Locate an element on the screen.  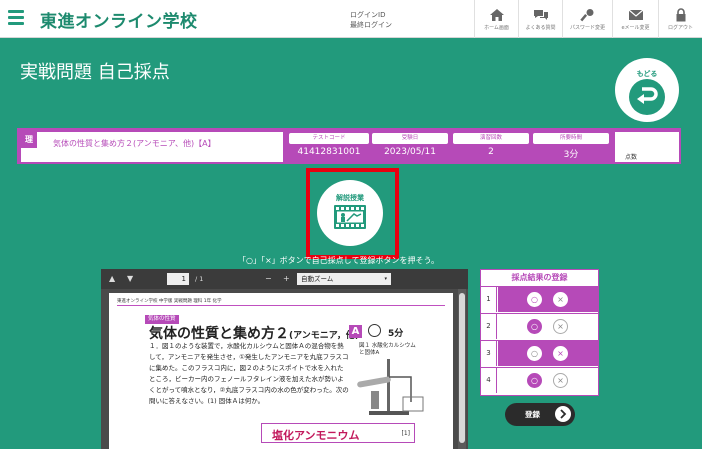
lab-apparatus-illustration is located at coordinates (390, 387).